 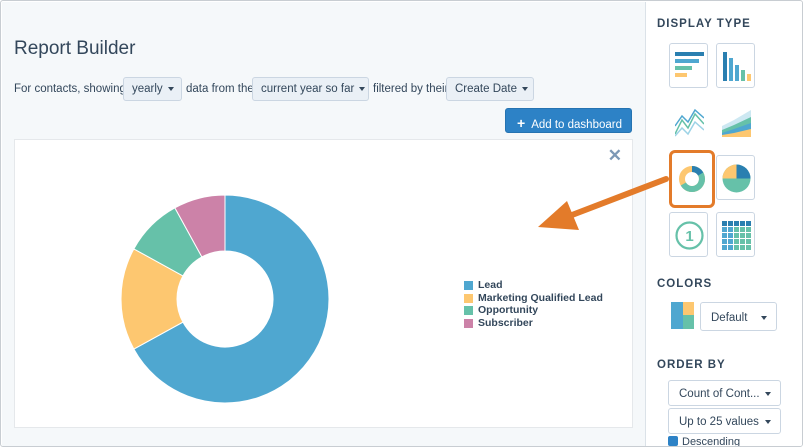 I want to click on legend-item: Subscriber, so click(x=533, y=323).